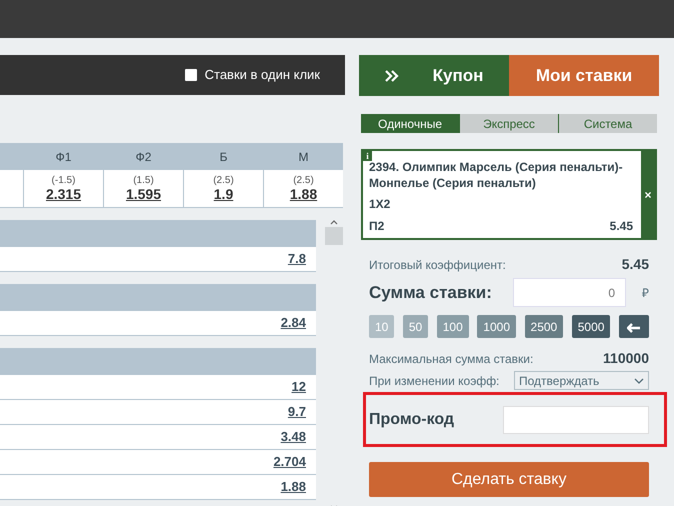 The image size is (674, 506). Describe the element at coordinates (190, 75) in the screenshot. I see `checkbox` at that location.